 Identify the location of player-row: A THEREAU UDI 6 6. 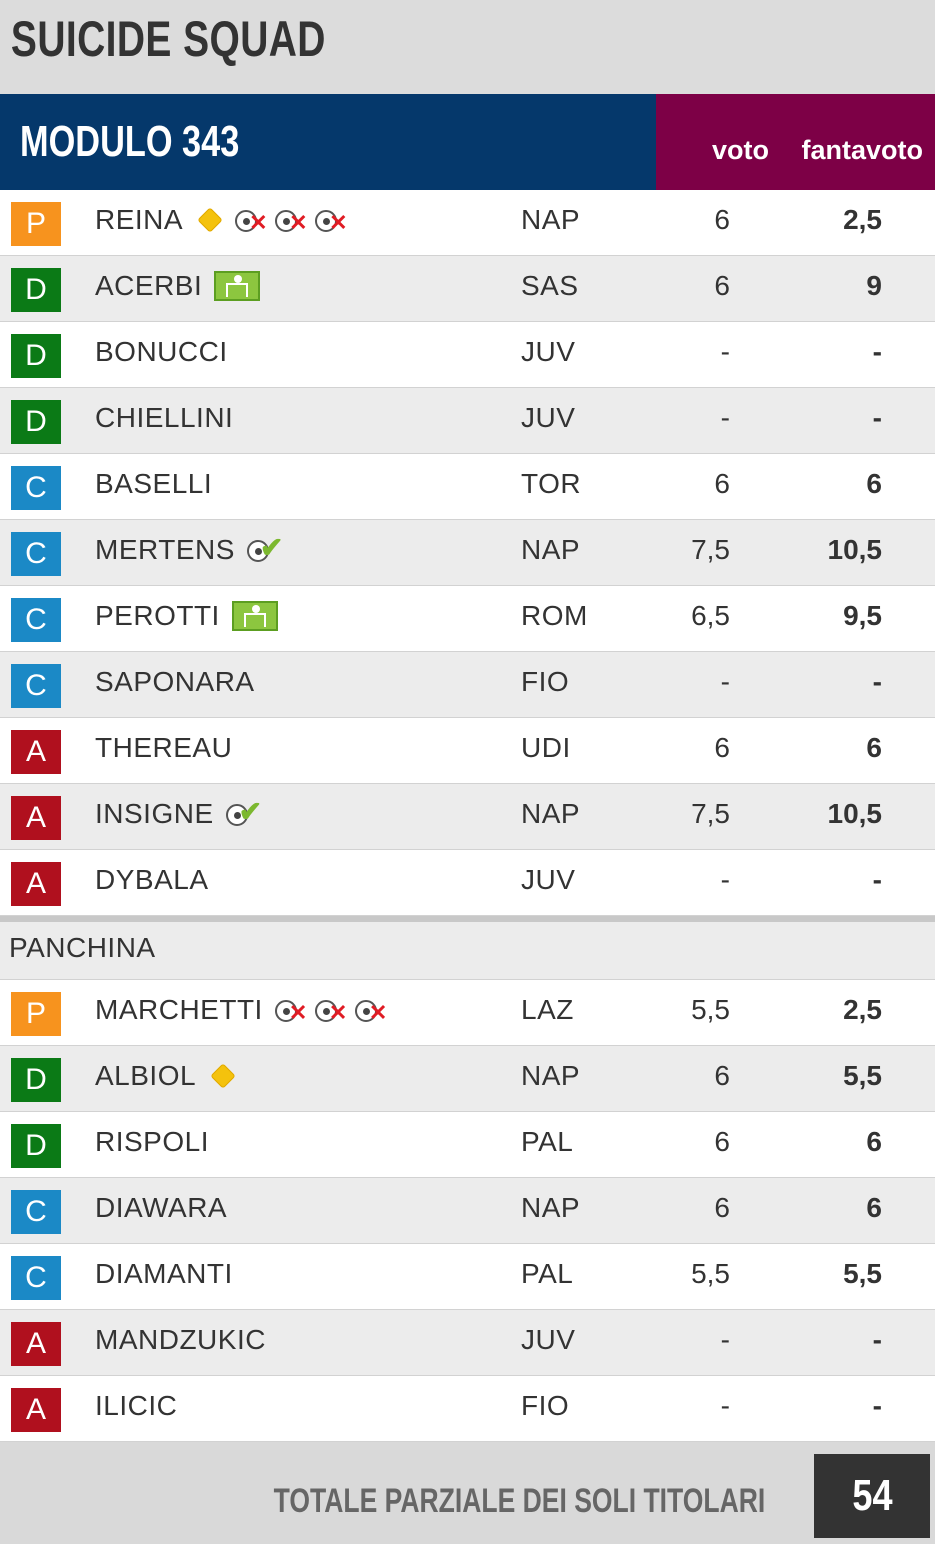
(467, 751).